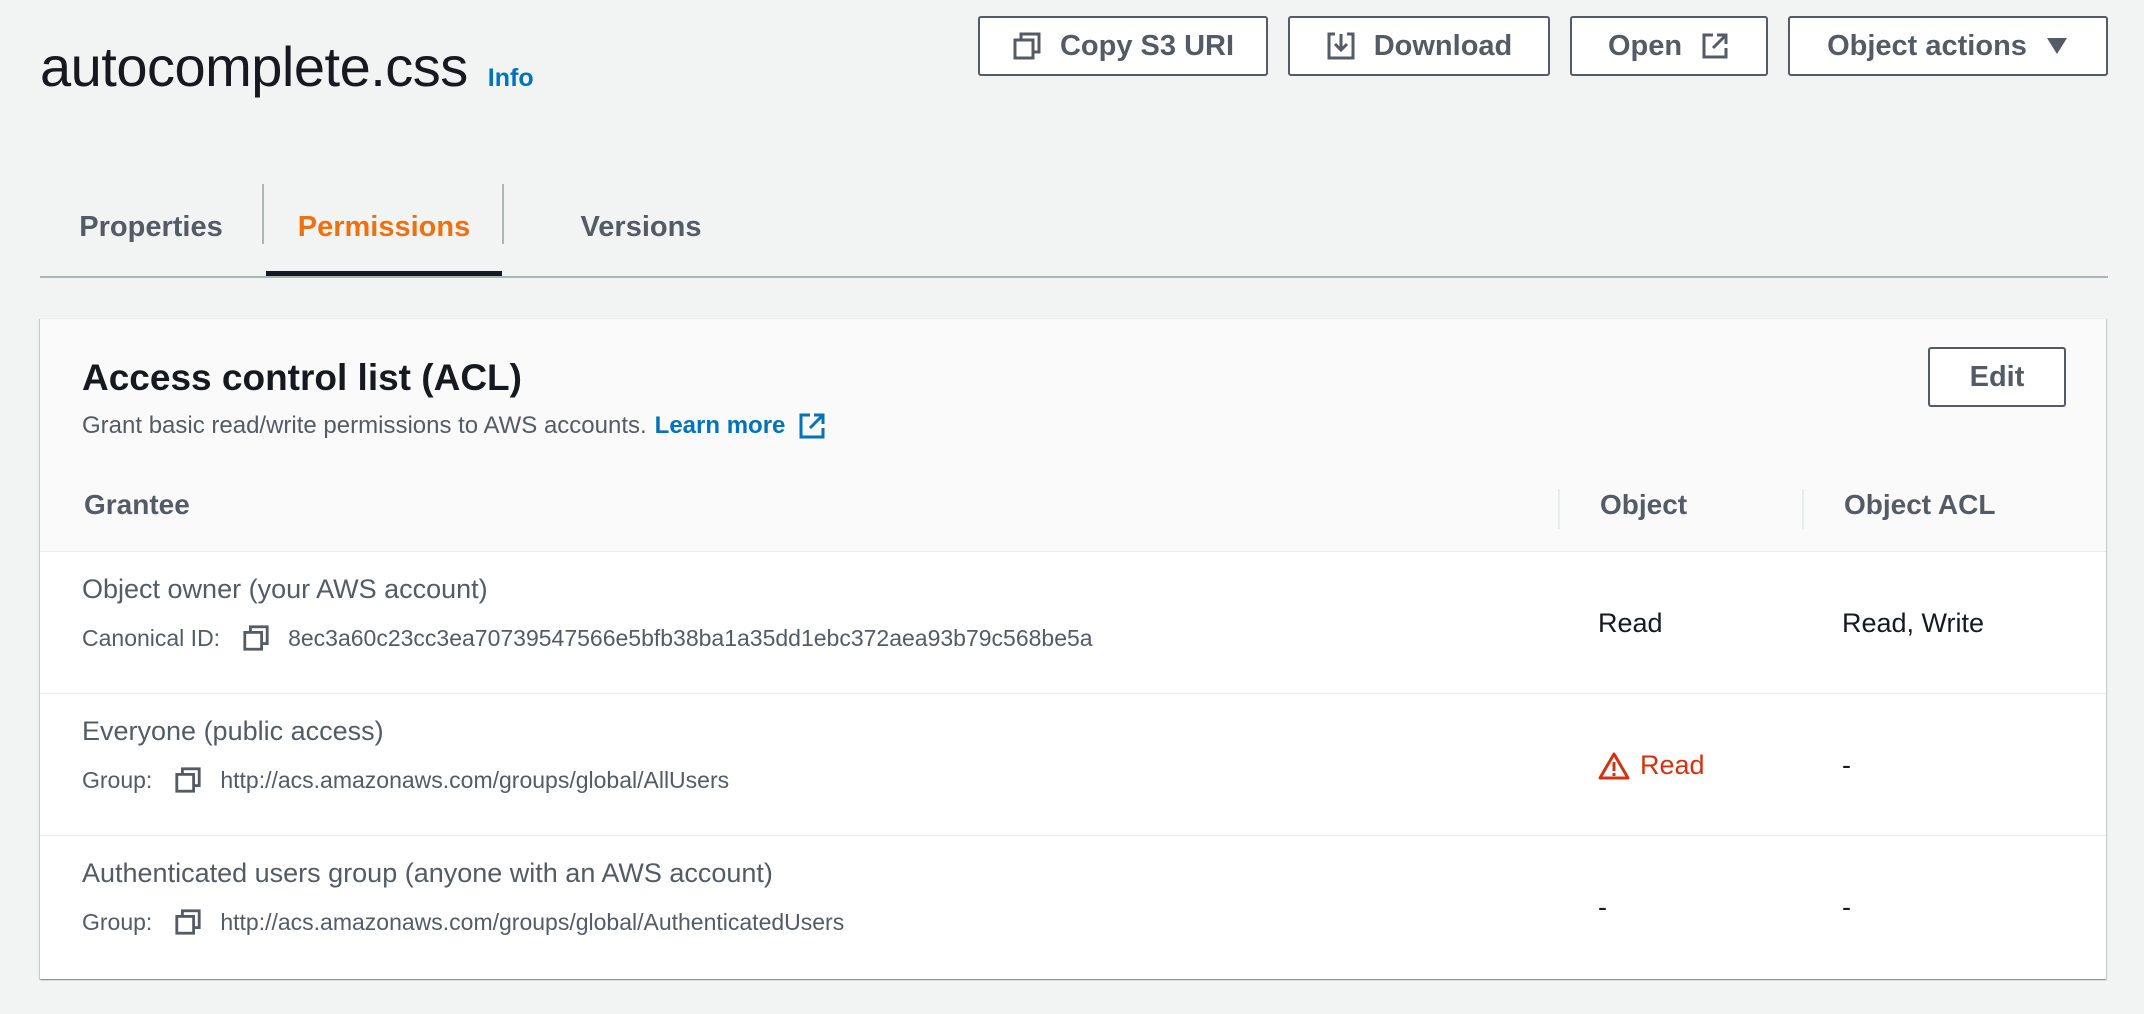  Describe the element at coordinates (137, 504) in the screenshot. I see `column-header-grantee: Grantee` at that location.